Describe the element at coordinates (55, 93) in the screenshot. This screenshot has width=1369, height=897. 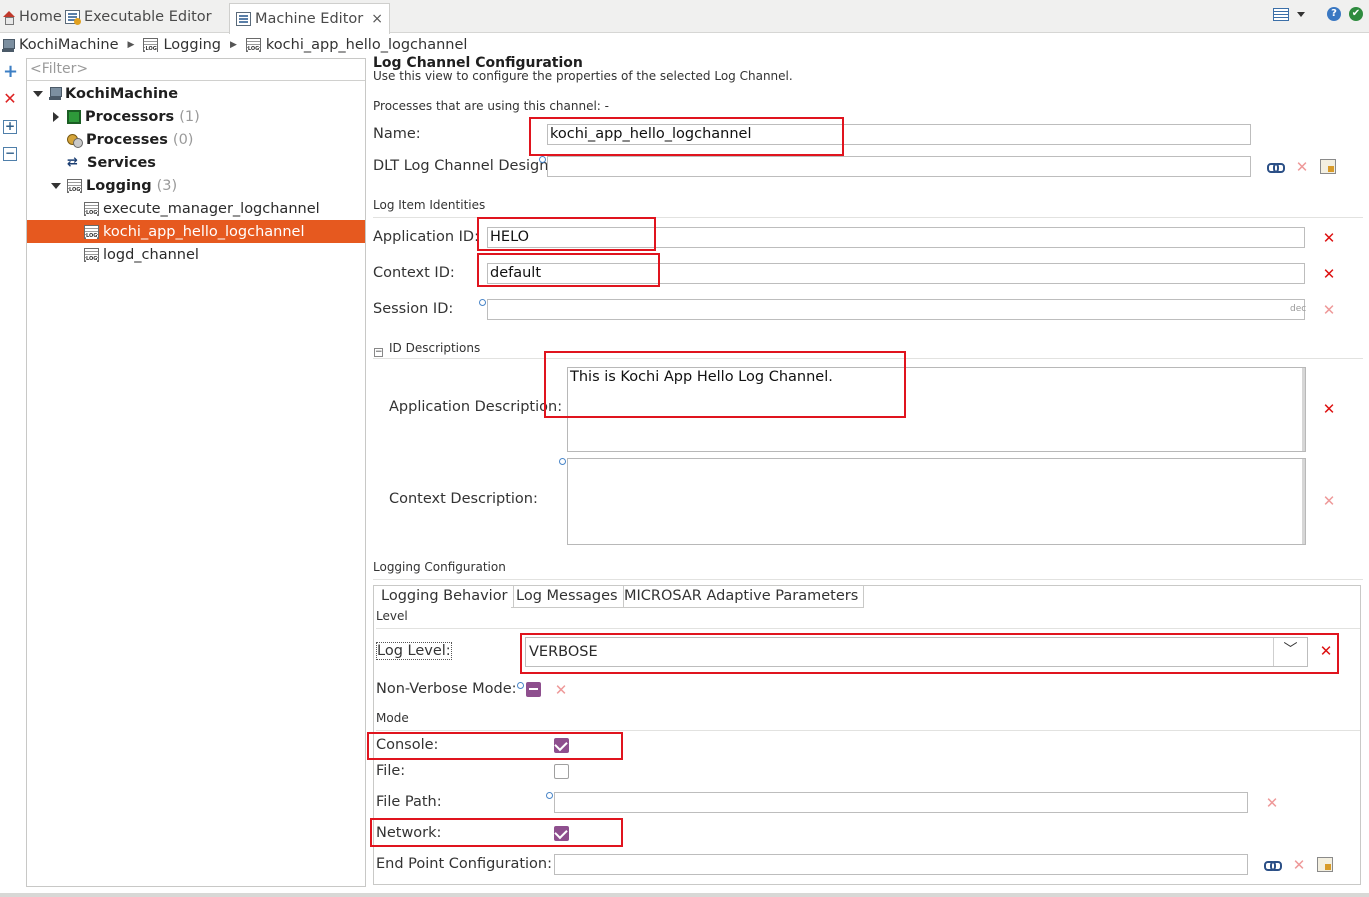
I see `machine-icon` at that location.